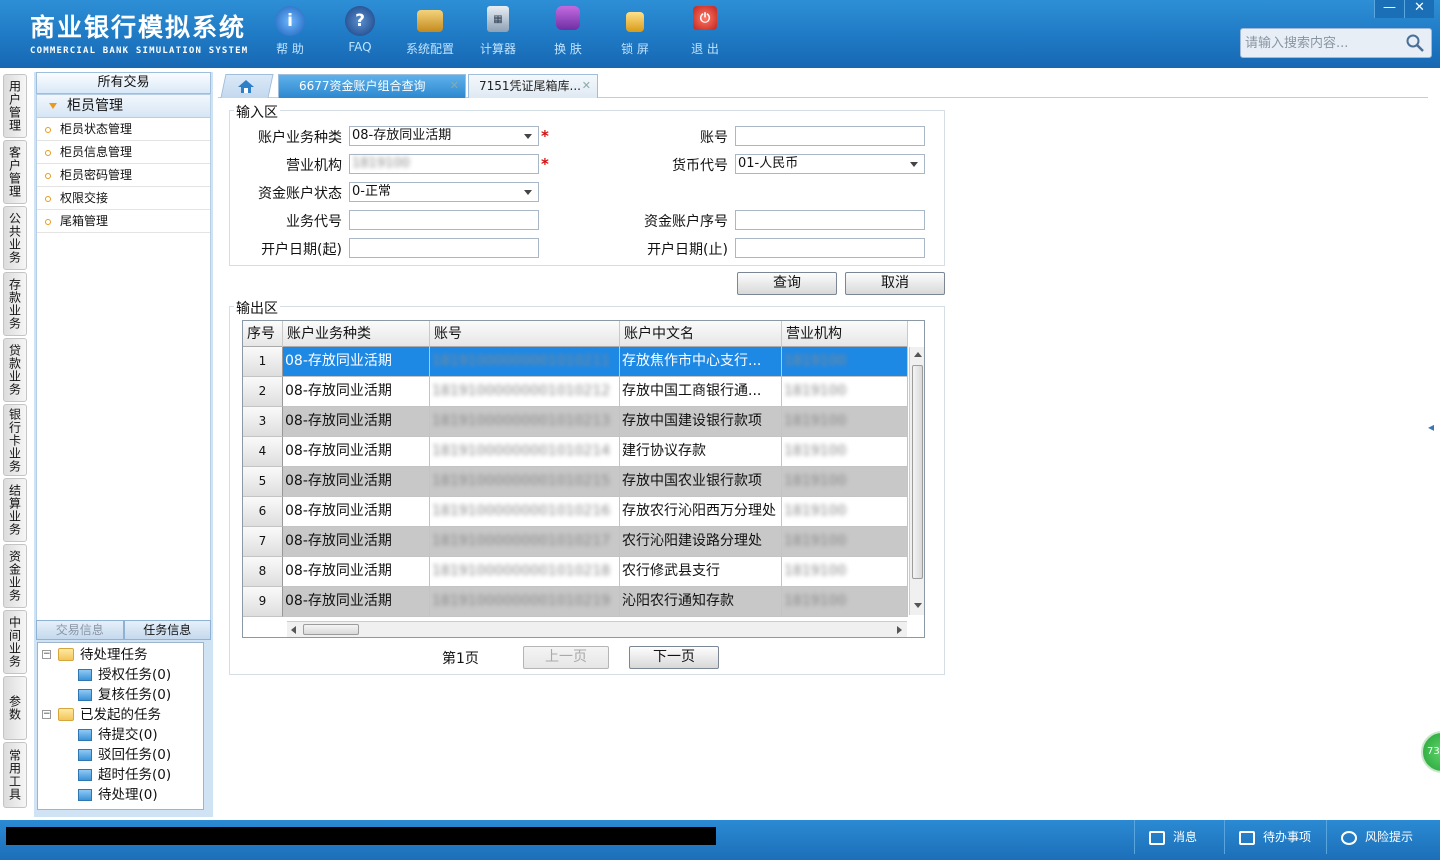 The image size is (1440, 860). What do you see at coordinates (15, 238) in the screenshot?
I see `vnav-public-business: 公共业务` at bounding box center [15, 238].